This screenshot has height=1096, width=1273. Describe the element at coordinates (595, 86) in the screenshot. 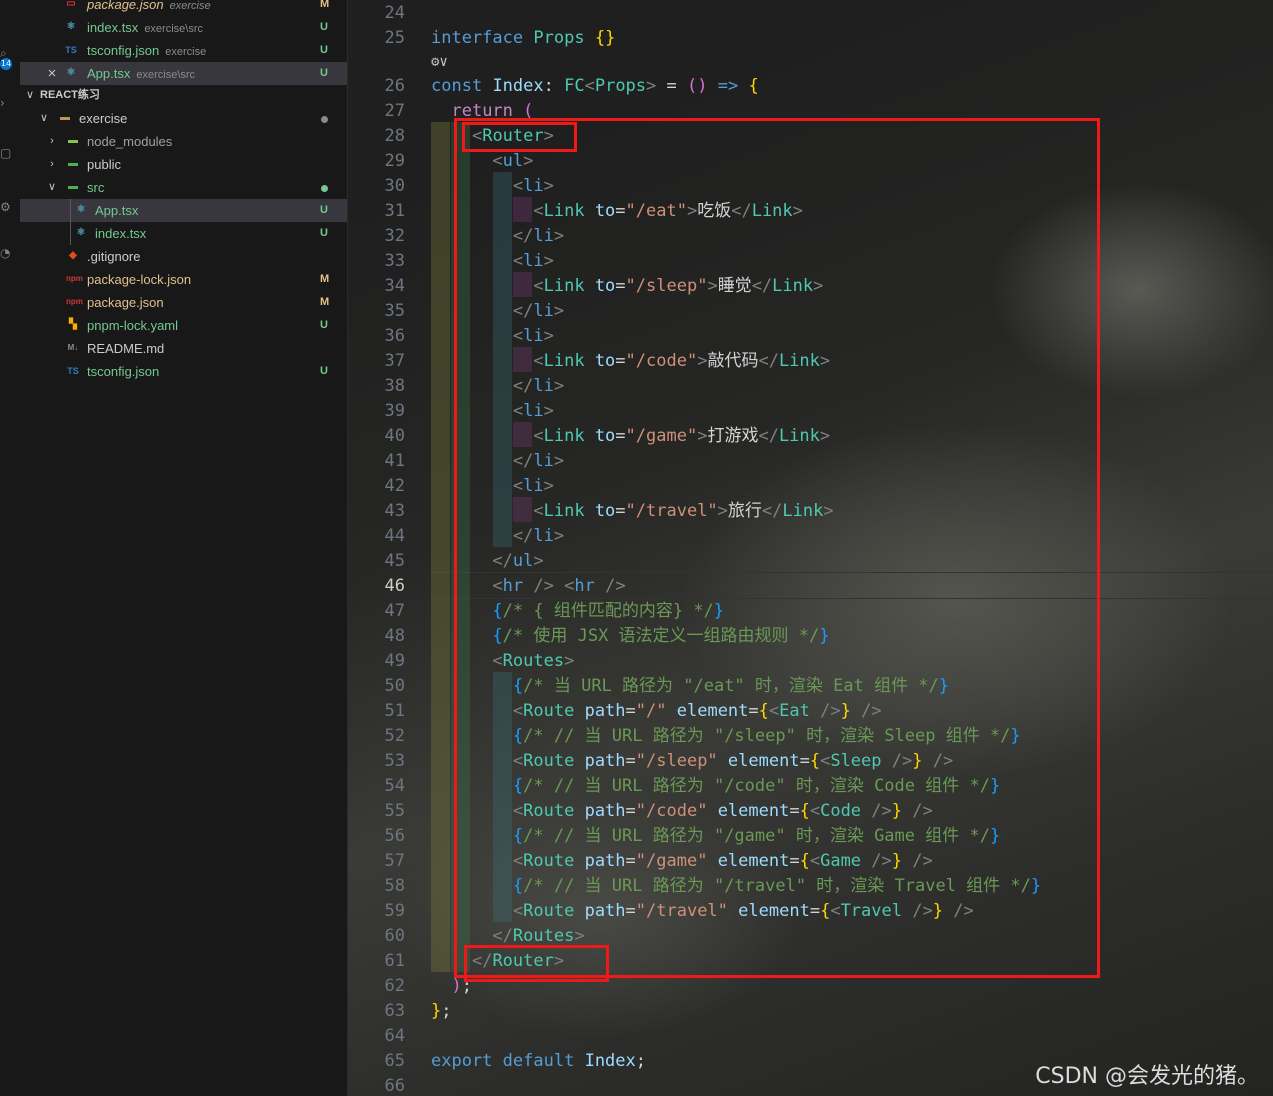

I see `code-line: const Index: FC<Props> = () => {` at that location.